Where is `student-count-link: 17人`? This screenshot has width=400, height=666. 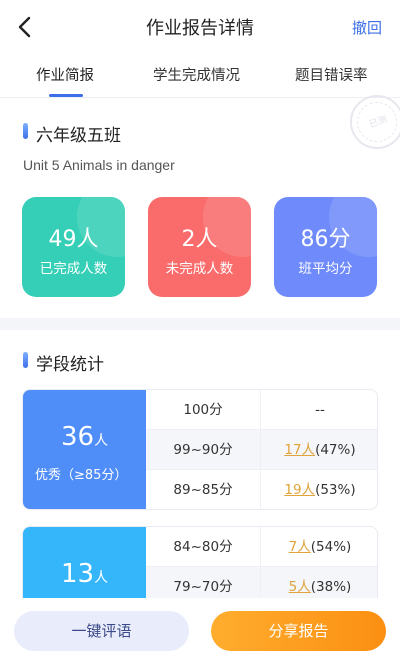
student-count-link: 17人 is located at coordinates (299, 450).